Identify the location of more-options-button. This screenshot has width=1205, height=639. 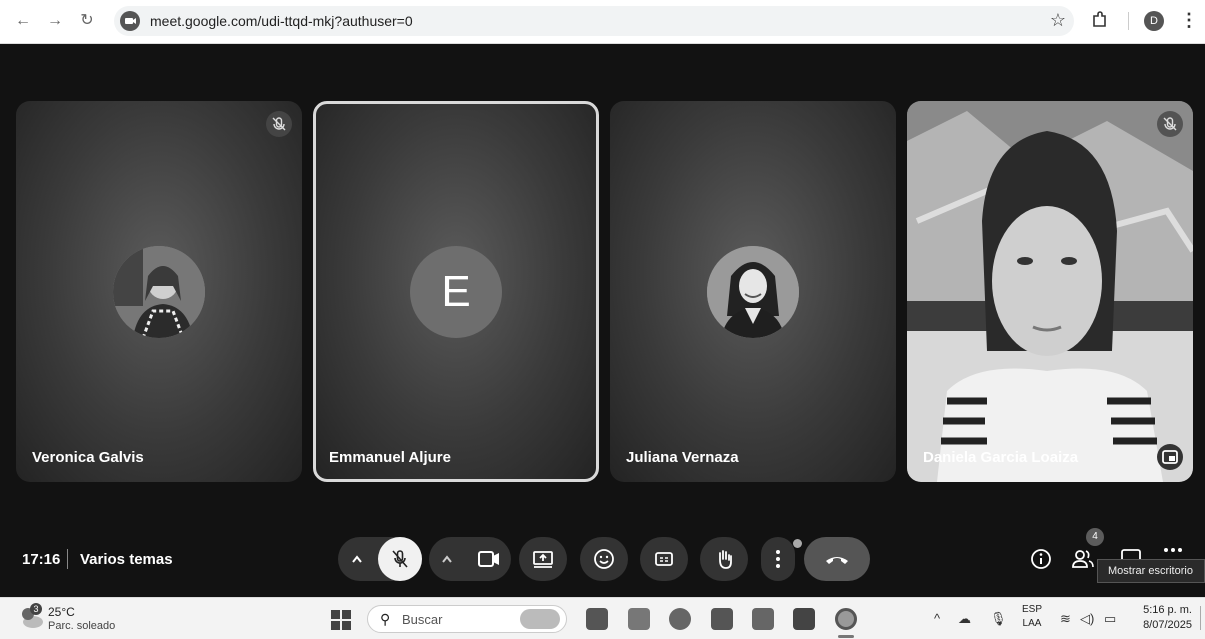
(778, 559).